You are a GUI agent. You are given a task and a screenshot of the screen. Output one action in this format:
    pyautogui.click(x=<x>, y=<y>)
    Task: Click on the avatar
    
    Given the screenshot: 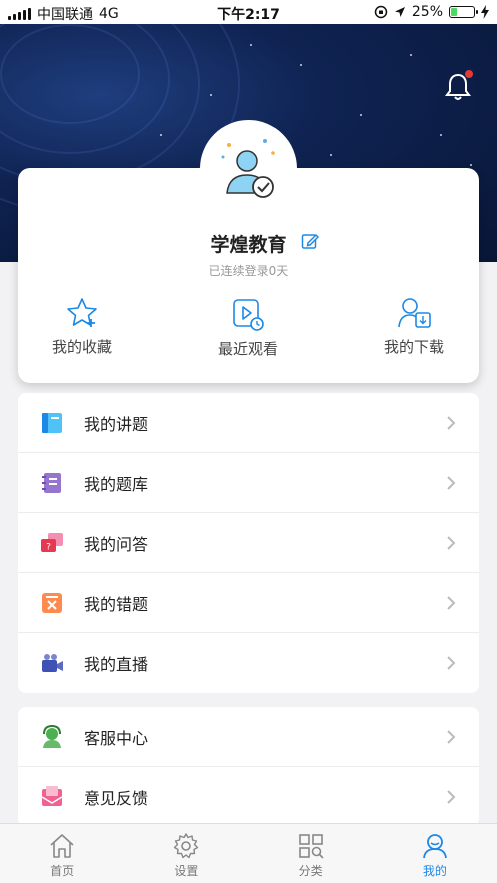 What is the action you would take?
    pyautogui.click(x=248, y=168)
    